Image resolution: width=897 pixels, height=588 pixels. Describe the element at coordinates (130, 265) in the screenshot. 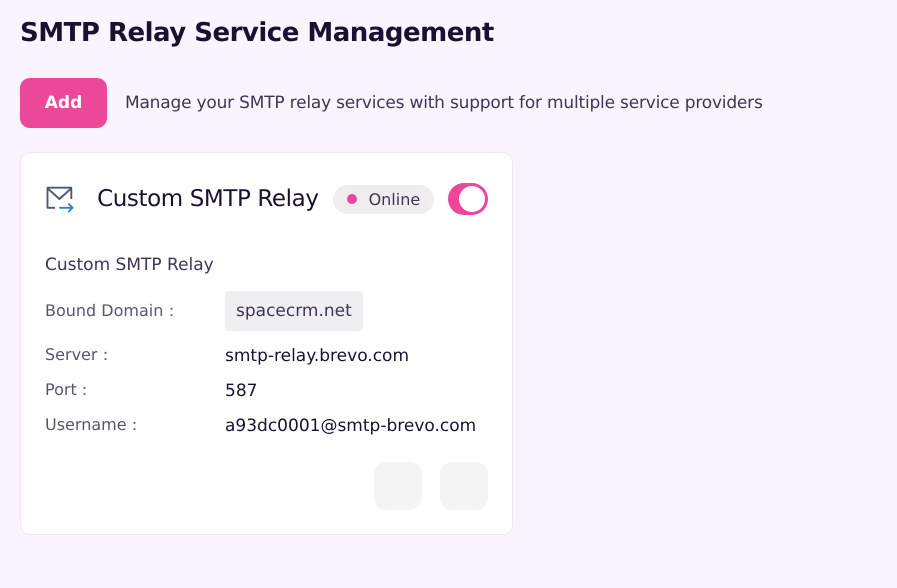

I see `relay-subtitle: Custom SMTP Relay` at that location.